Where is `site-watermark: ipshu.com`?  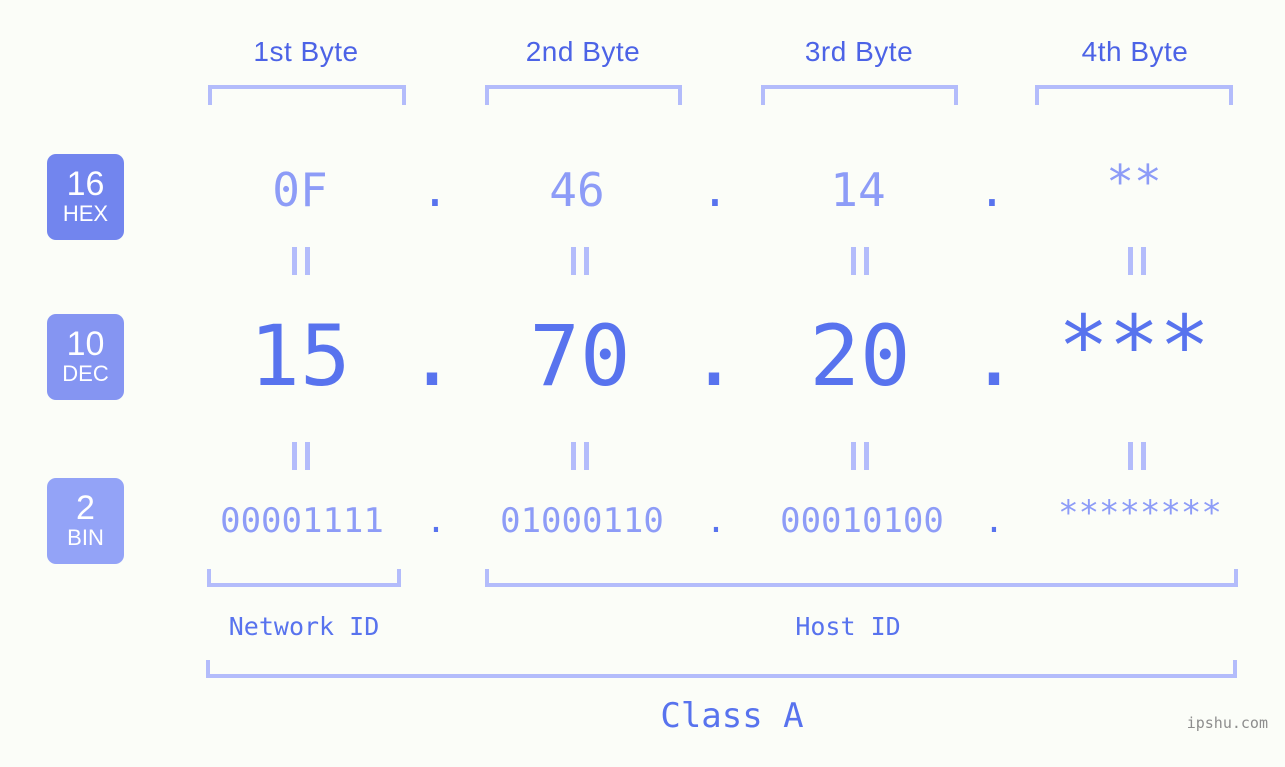 site-watermark: ipshu.com is located at coordinates (1227, 723).